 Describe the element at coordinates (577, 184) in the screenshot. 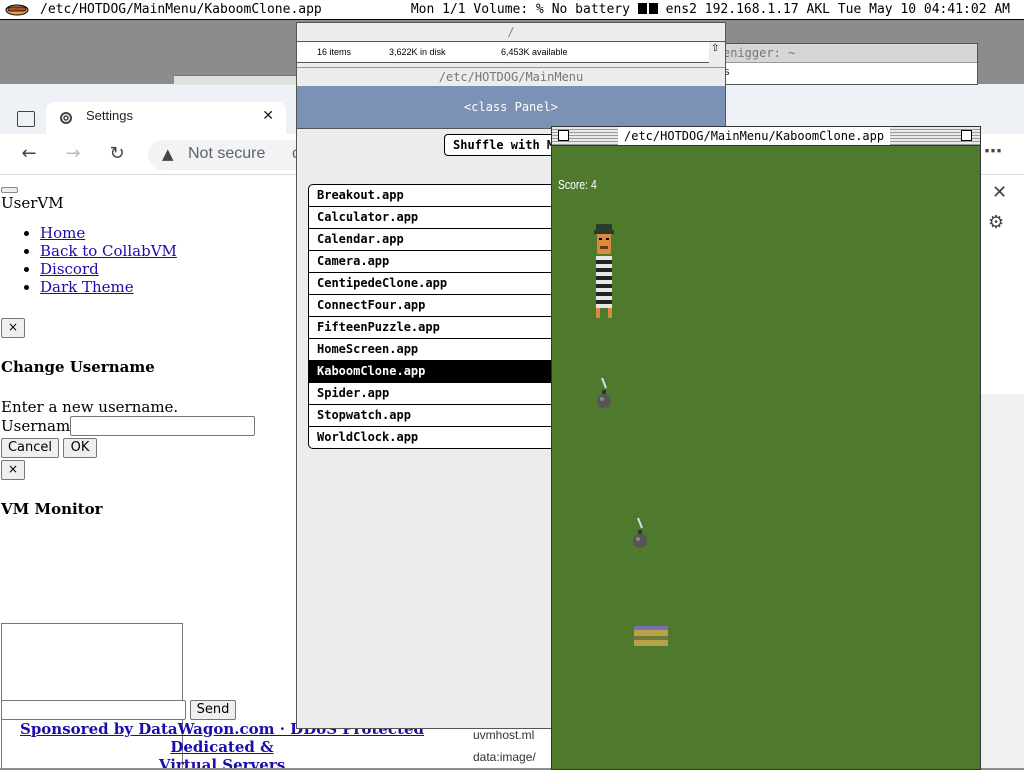

I see `score-label: Score: 4` at that location.